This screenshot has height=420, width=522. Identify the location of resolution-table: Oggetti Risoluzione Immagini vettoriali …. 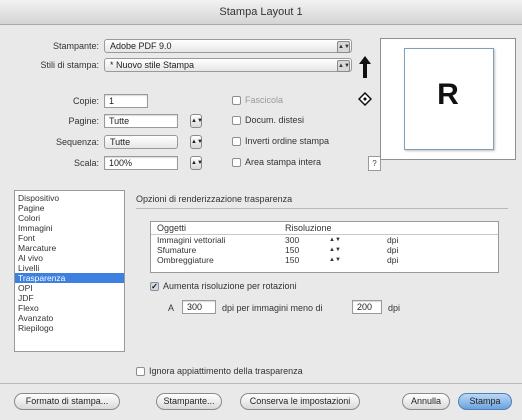
(324, 247).